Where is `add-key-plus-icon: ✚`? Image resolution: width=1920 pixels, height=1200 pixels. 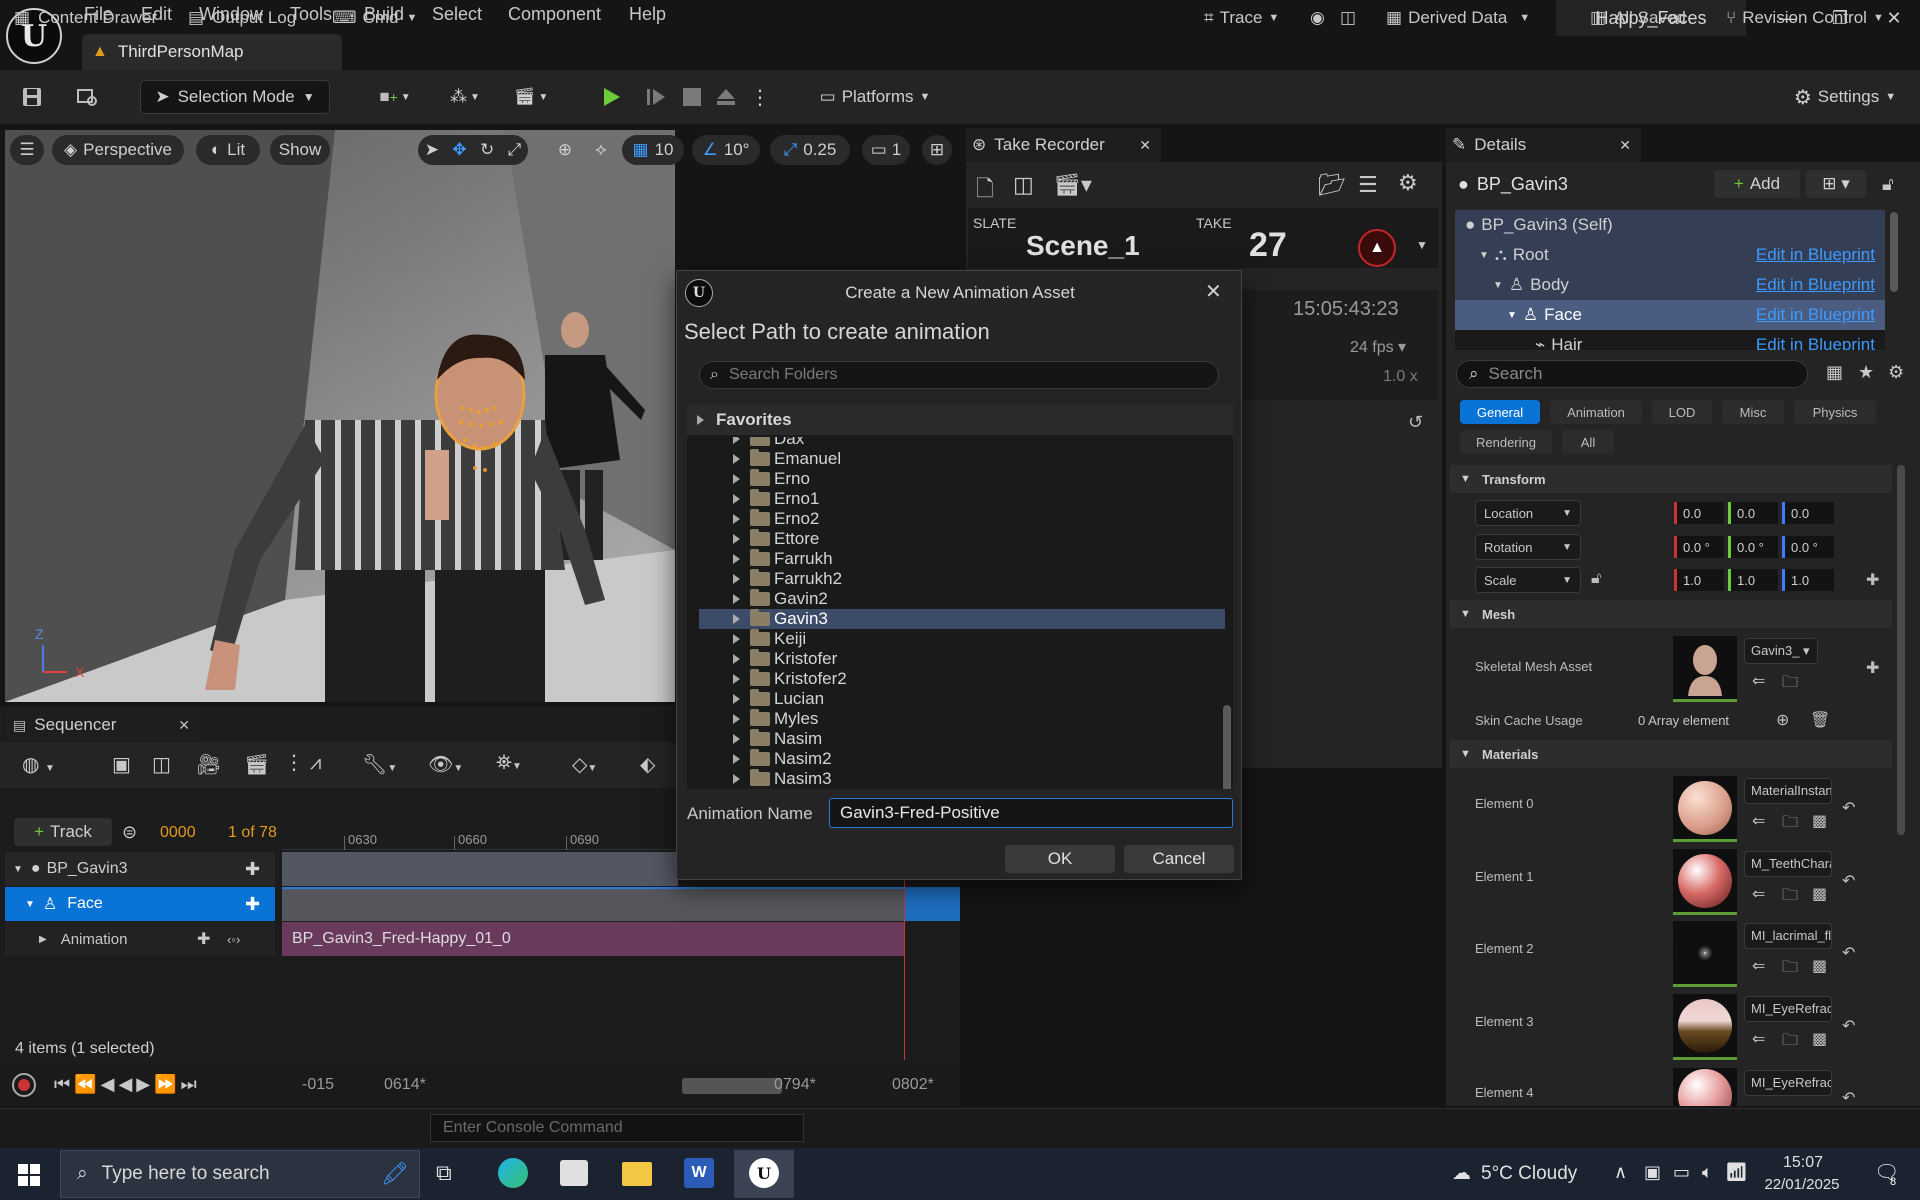 add-key-plus-icon: ✚ is located at coordinates (203, 939).